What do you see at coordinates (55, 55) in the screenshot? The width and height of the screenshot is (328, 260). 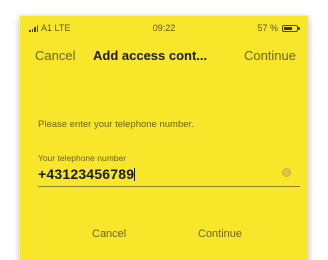 I see `nav-cancel-button: Cancel` at bounding box center [55, 55].